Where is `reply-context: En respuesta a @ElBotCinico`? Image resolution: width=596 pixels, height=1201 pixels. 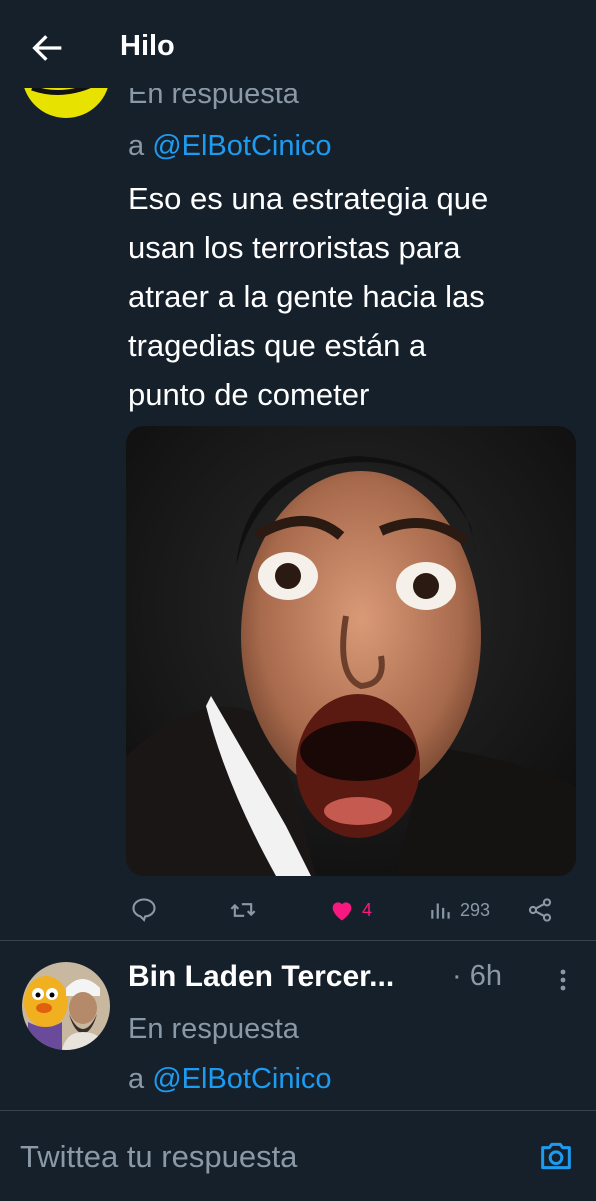 reply-context: En respuesta a @ElBotCinico is located at coordinates (230, 1054).